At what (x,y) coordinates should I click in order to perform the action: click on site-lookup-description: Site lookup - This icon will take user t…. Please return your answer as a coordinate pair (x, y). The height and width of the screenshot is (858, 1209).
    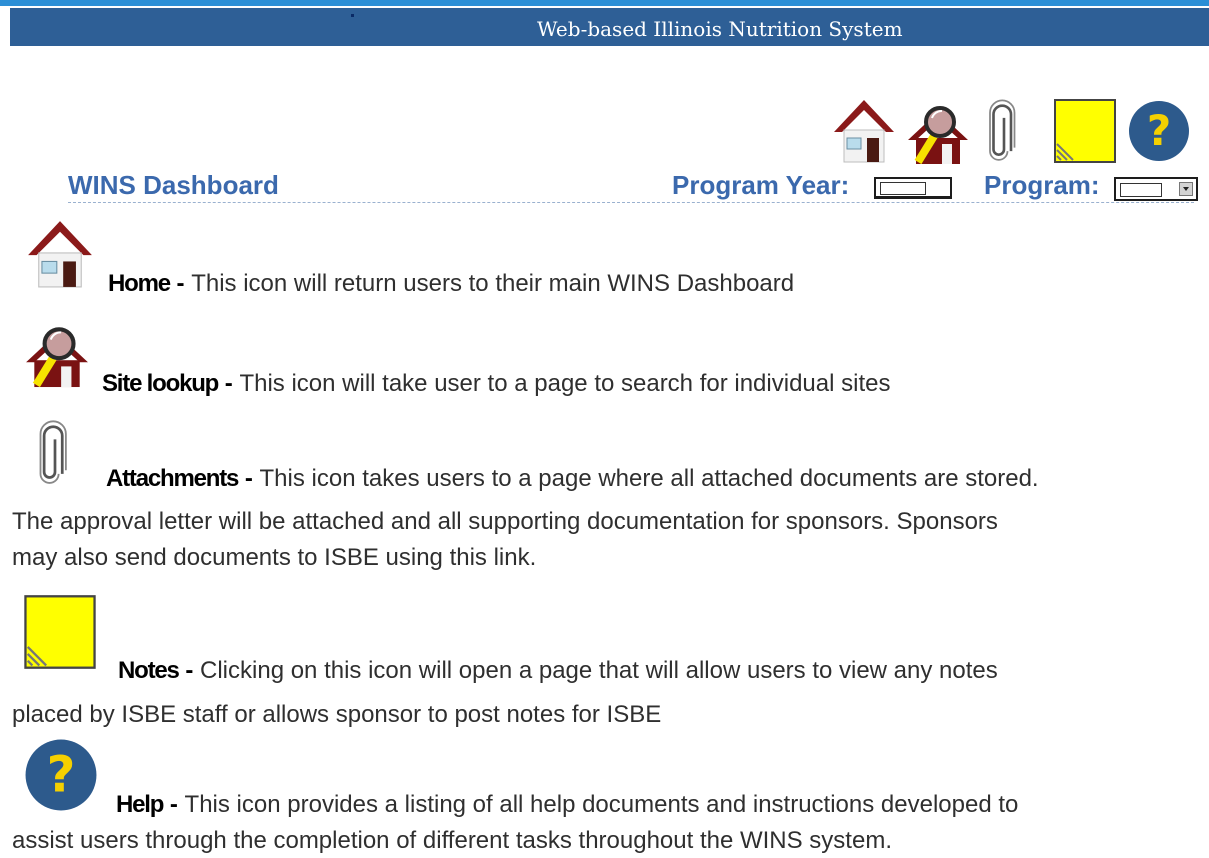
    Looking at the image, I should click on (496, 383).